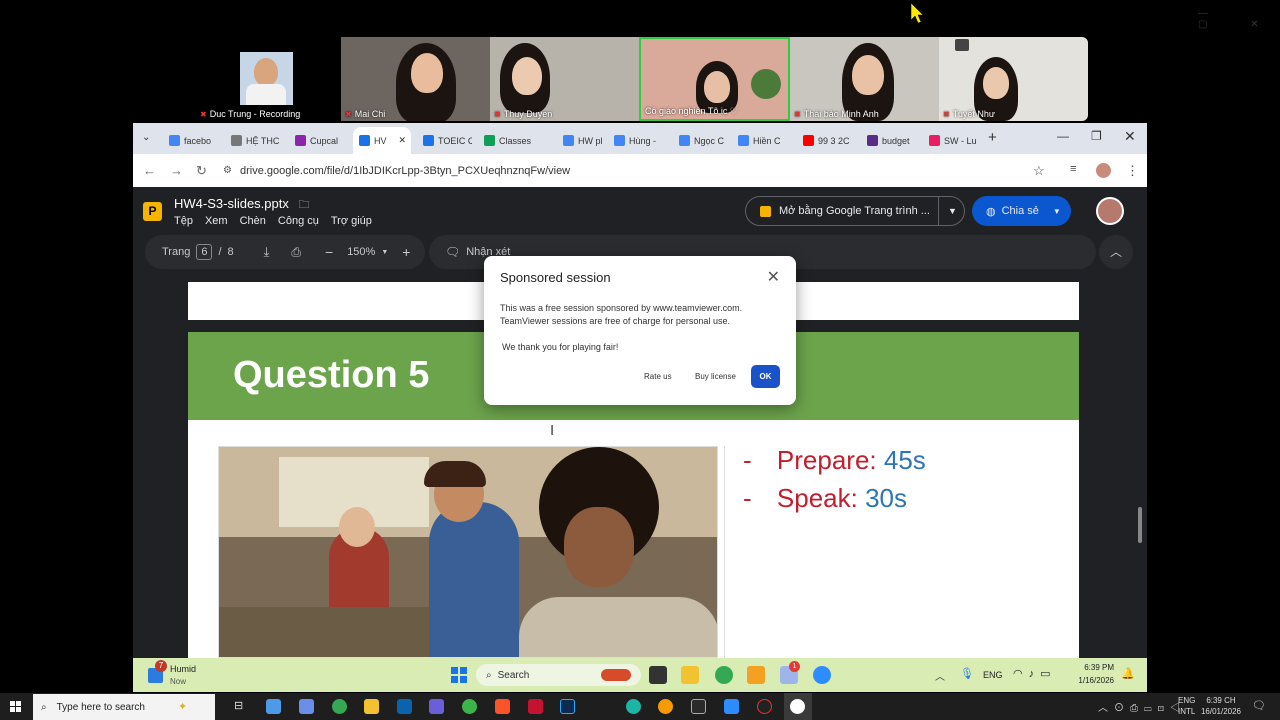 The width and height of the screenshot is (1280, 720). Describe the element at coordinates (267, 252) in the screenshot. I see `download-icon: ⤓` at that location.